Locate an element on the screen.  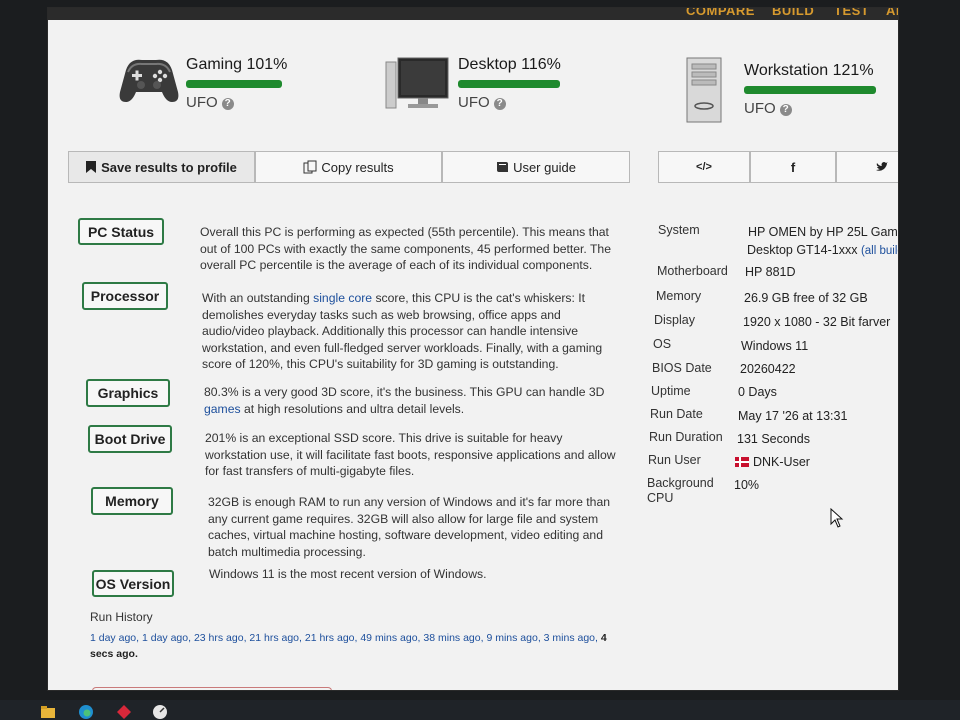
user-guide-button: User guide is located at coordinates (536, 167).